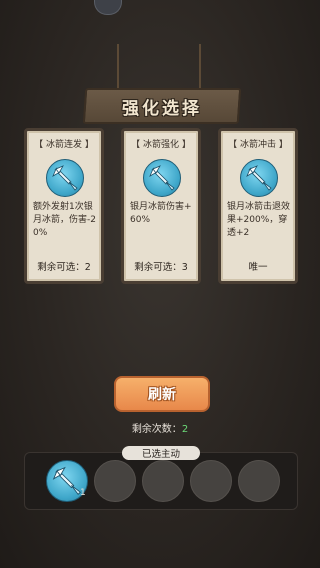  What do you see at coordinates (64, 267) in the screenshot?
I see `card-footer: 剩余可选：2` at bounding box center [64, 267].